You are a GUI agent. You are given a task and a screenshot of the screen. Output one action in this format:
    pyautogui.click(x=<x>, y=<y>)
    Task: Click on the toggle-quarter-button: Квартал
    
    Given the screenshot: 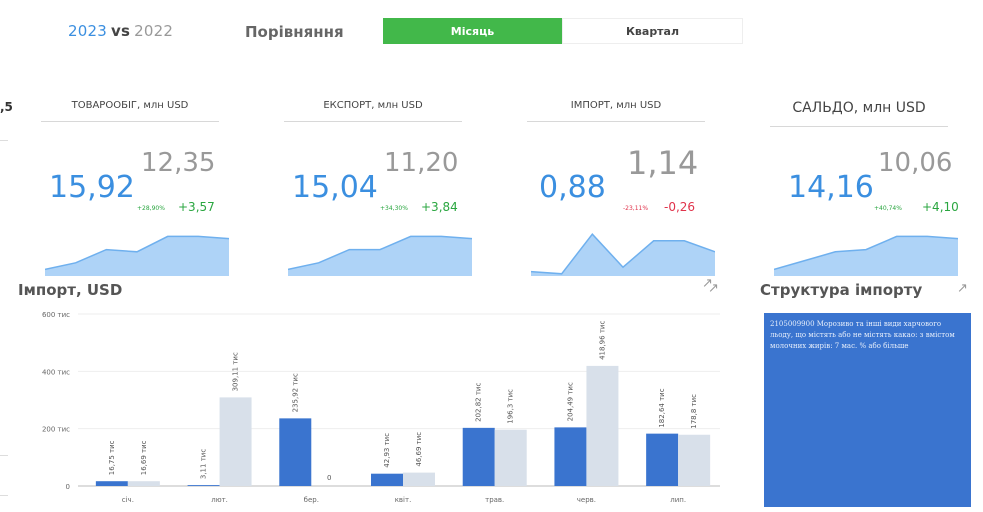 What is the action you would take?
    pyautogui.click(x=652, y=31)
    